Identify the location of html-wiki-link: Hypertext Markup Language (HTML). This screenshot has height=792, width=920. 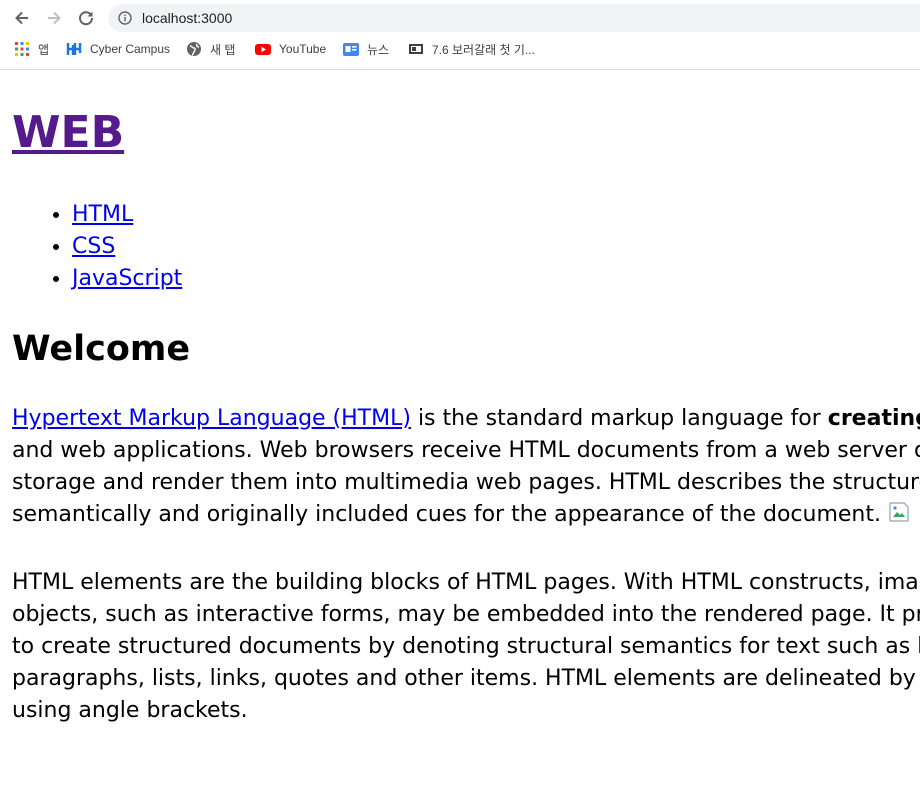
(211, 418).